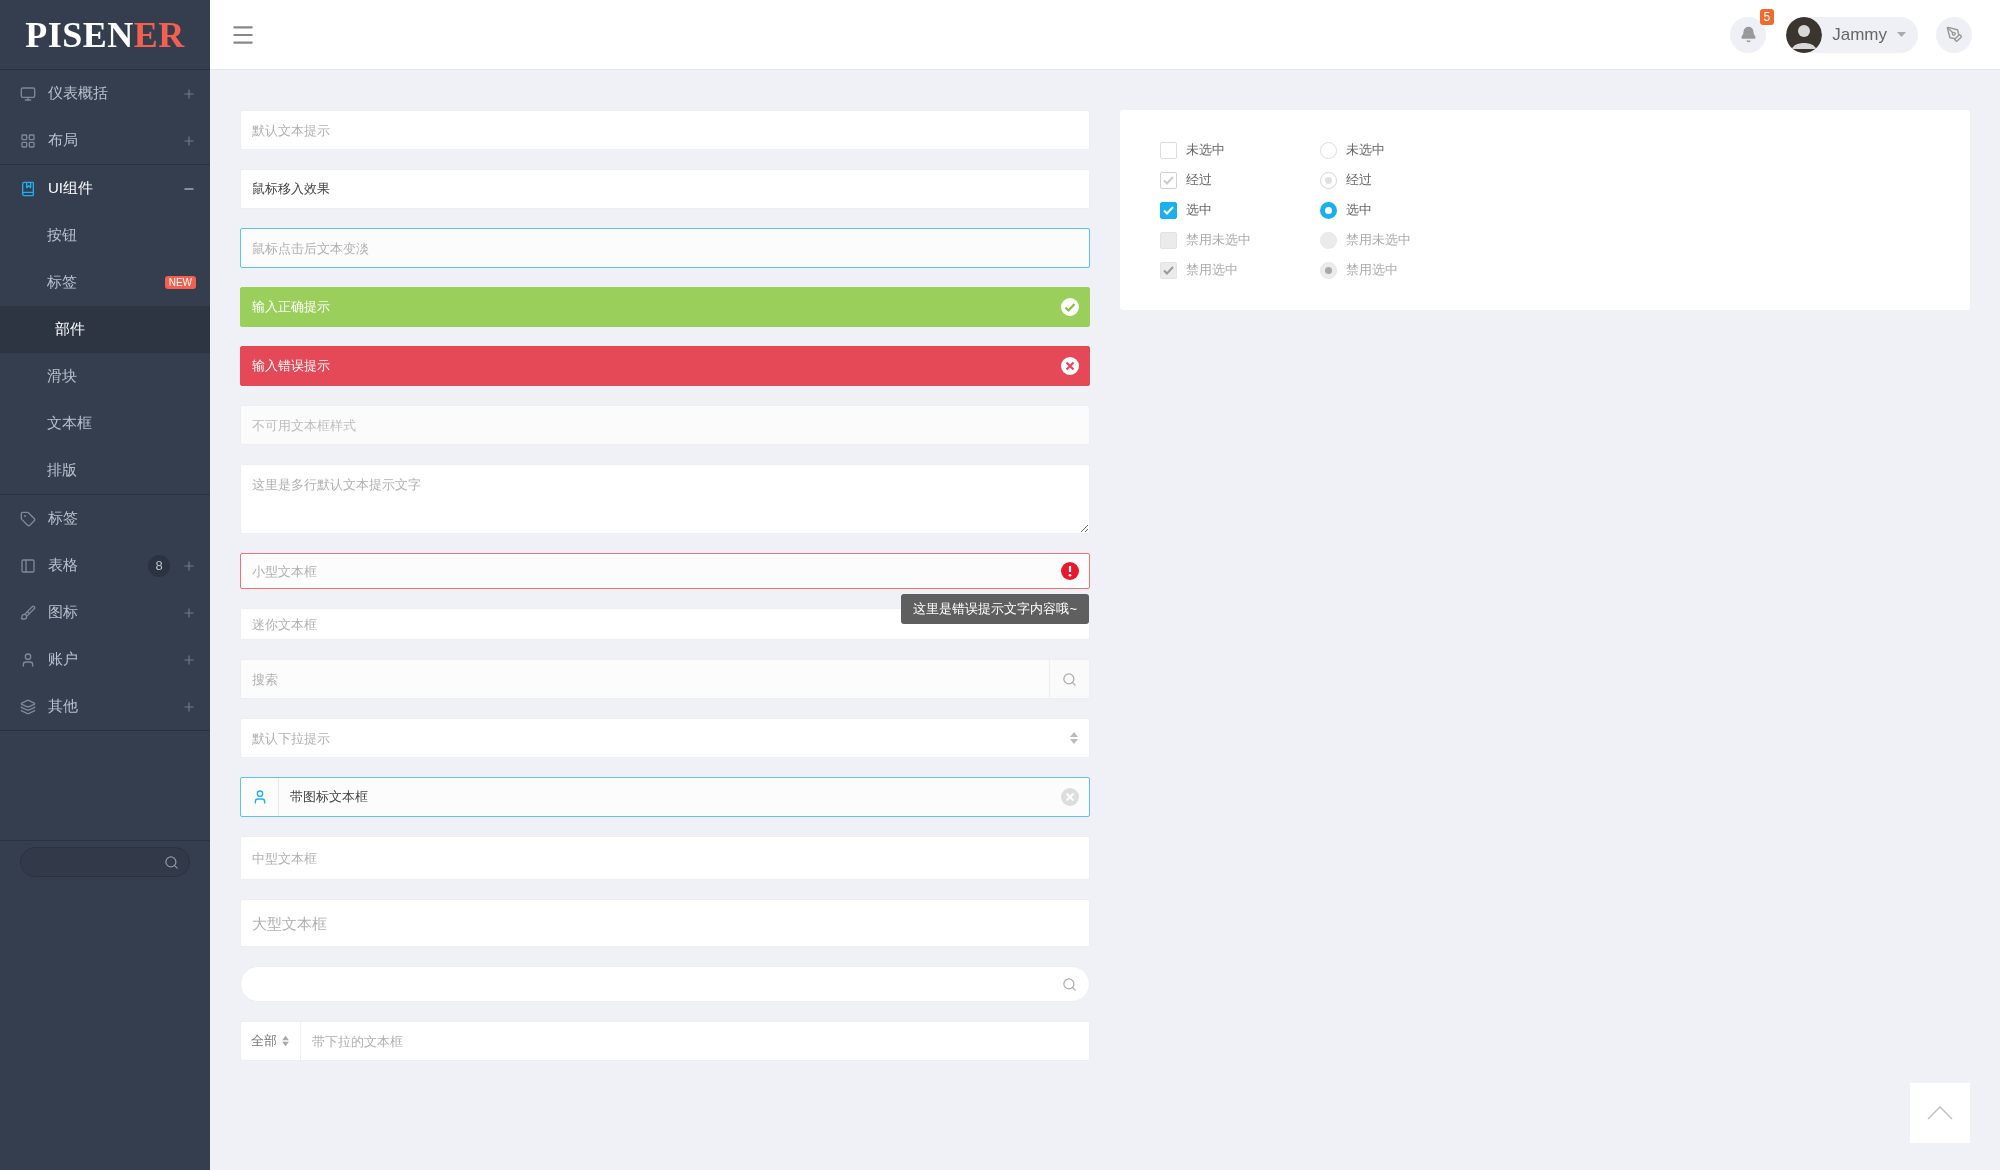  What do you see at coordinates (1199, 210) in the screenshot?
I see `checkbox-label: 选中` at bounding box center [1199, 210].